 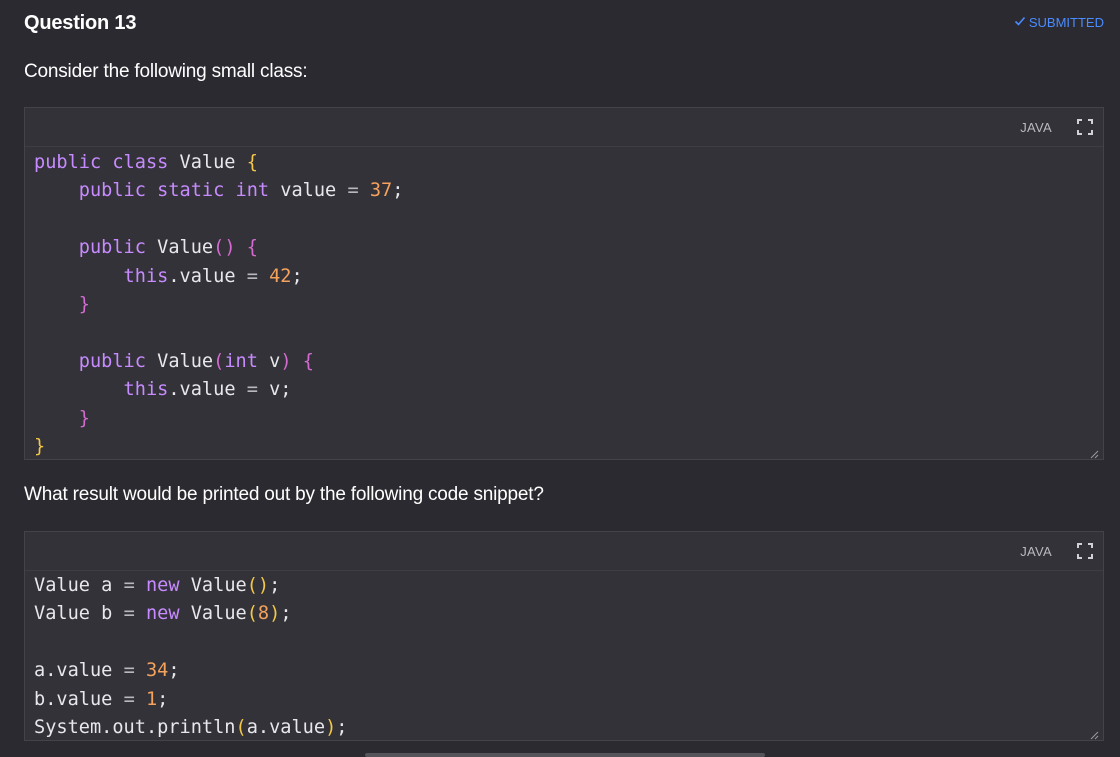 What do you see at coordinates (79, 614) in the screenshot?
I see `code-token: Value b` at bounding box center [79, 614].